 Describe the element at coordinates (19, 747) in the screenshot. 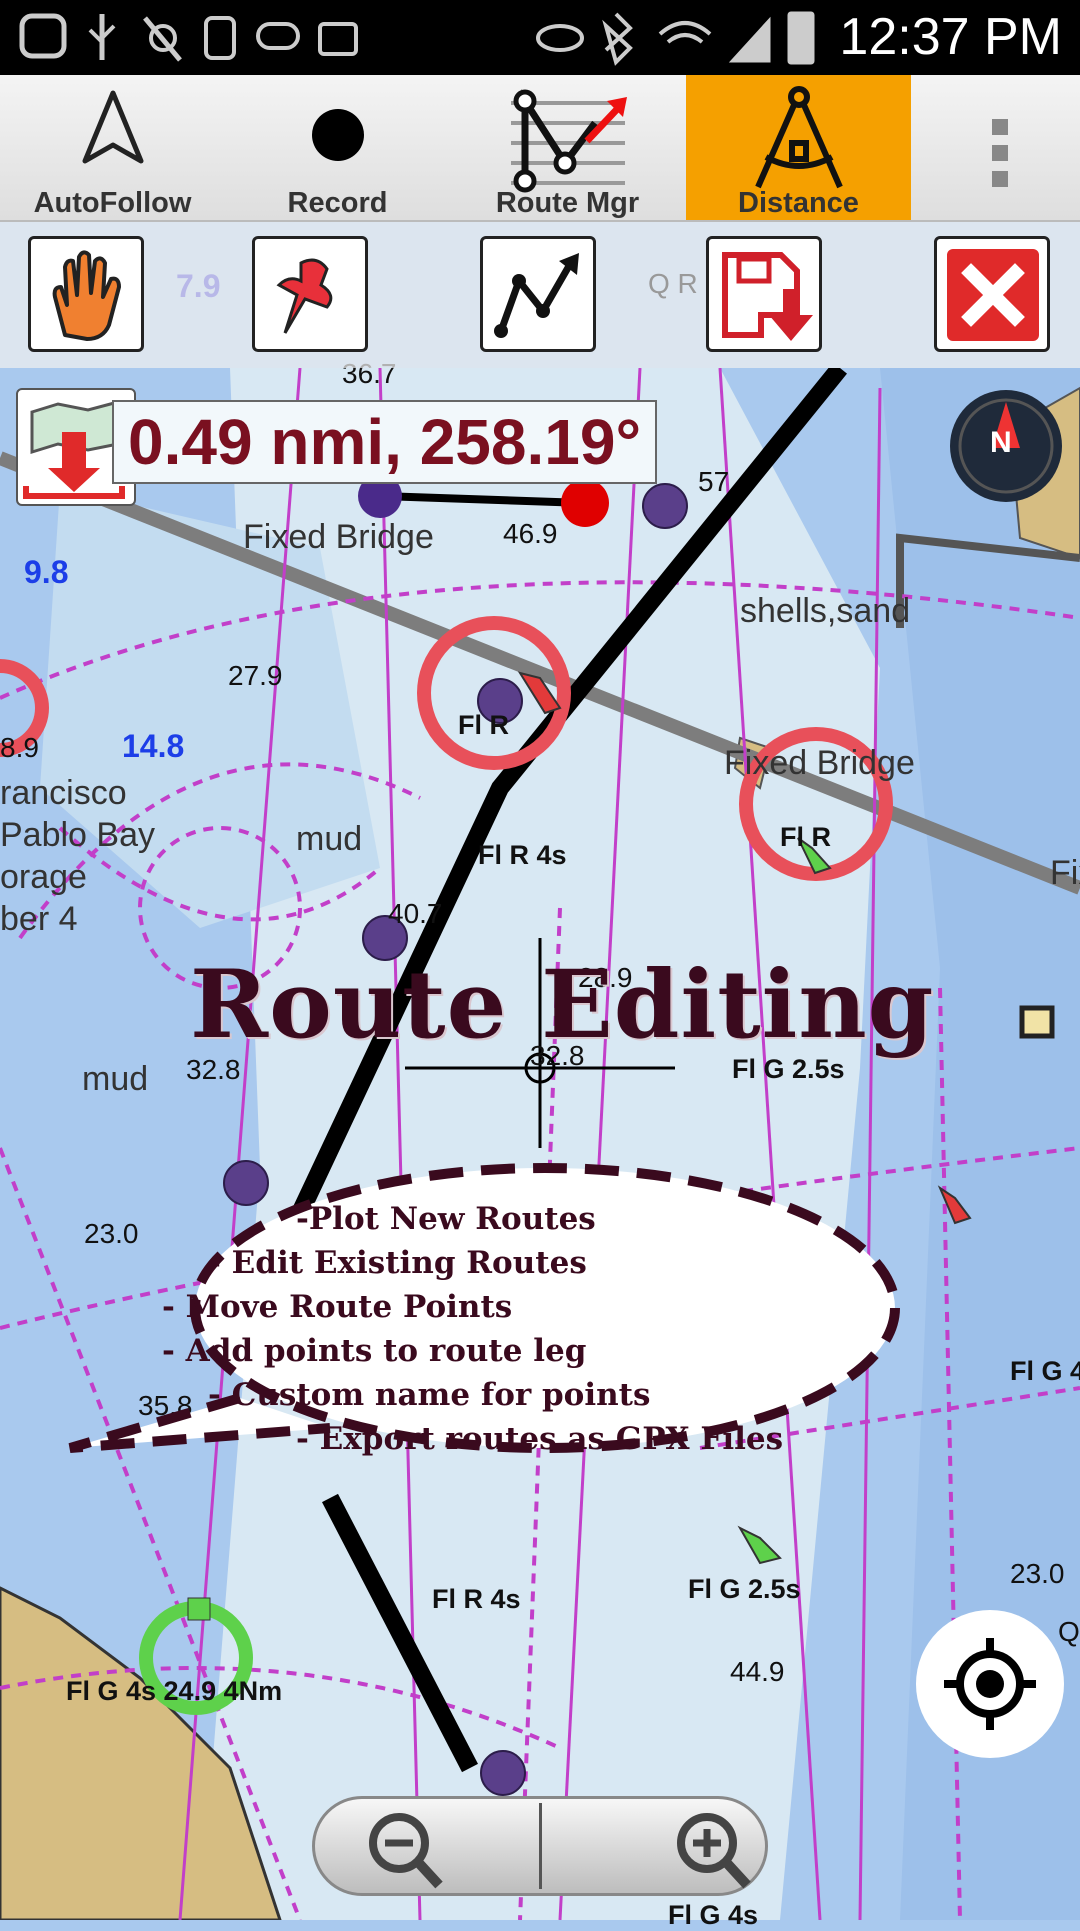

I see `depth-label: 8.9` at that location.